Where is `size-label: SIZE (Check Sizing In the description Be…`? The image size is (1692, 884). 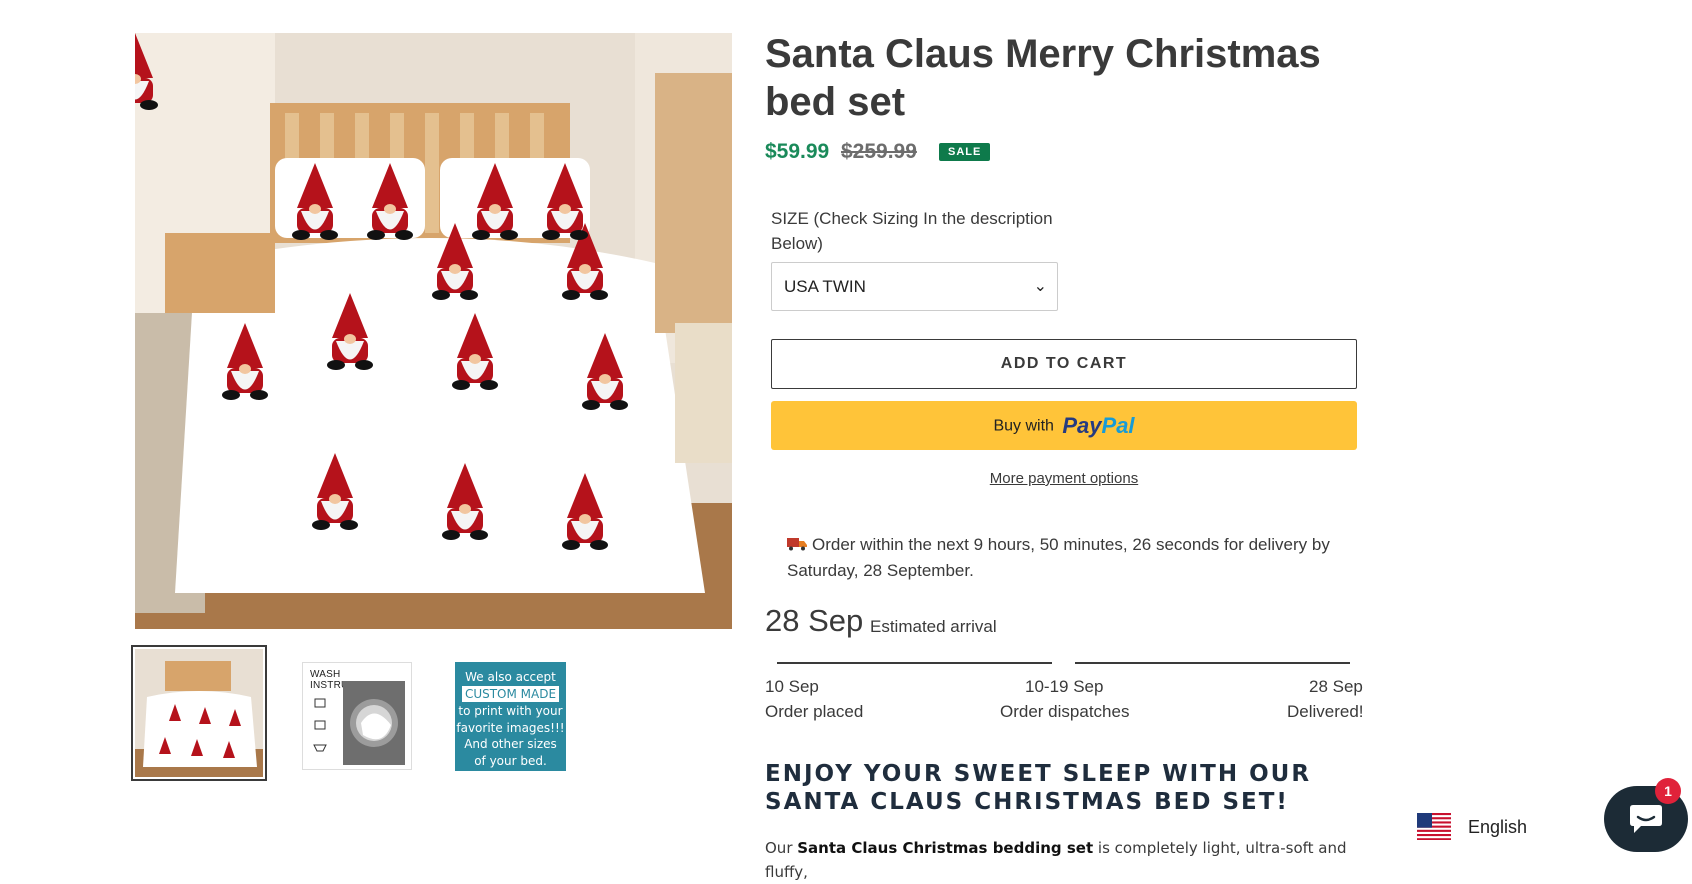
size-label: SIZE (Check Sizing In the description Be… is located at coordinates (912, 231).